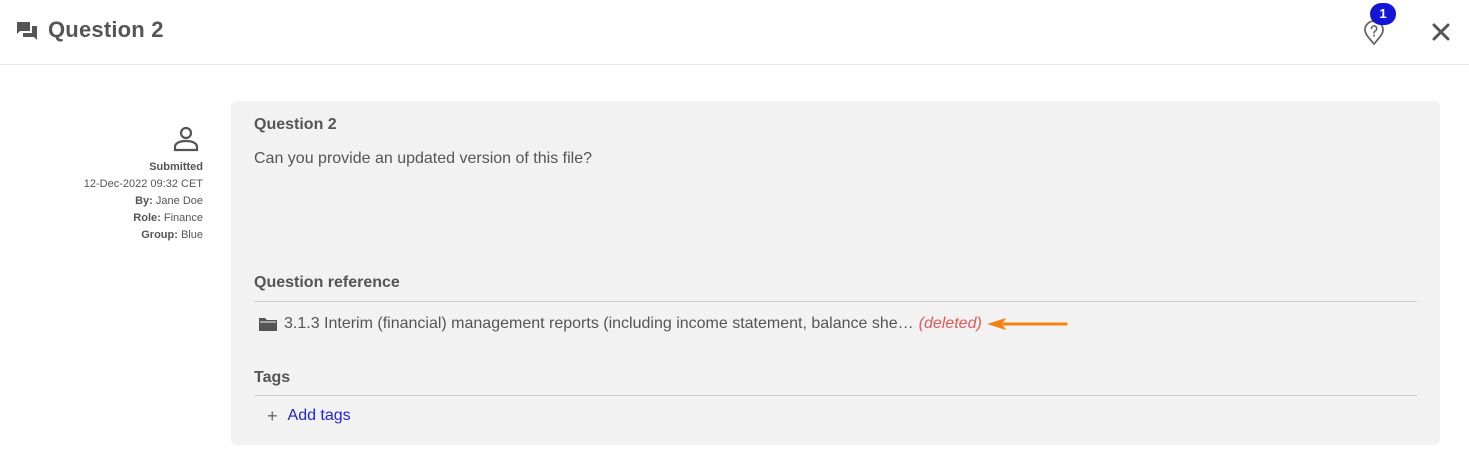 This screenshot has width=1469, height=456. What do you see at coordinates (179, 201) in the screenshot?
I see `by-value: Jane Doe` at bounding box center [179, 201].